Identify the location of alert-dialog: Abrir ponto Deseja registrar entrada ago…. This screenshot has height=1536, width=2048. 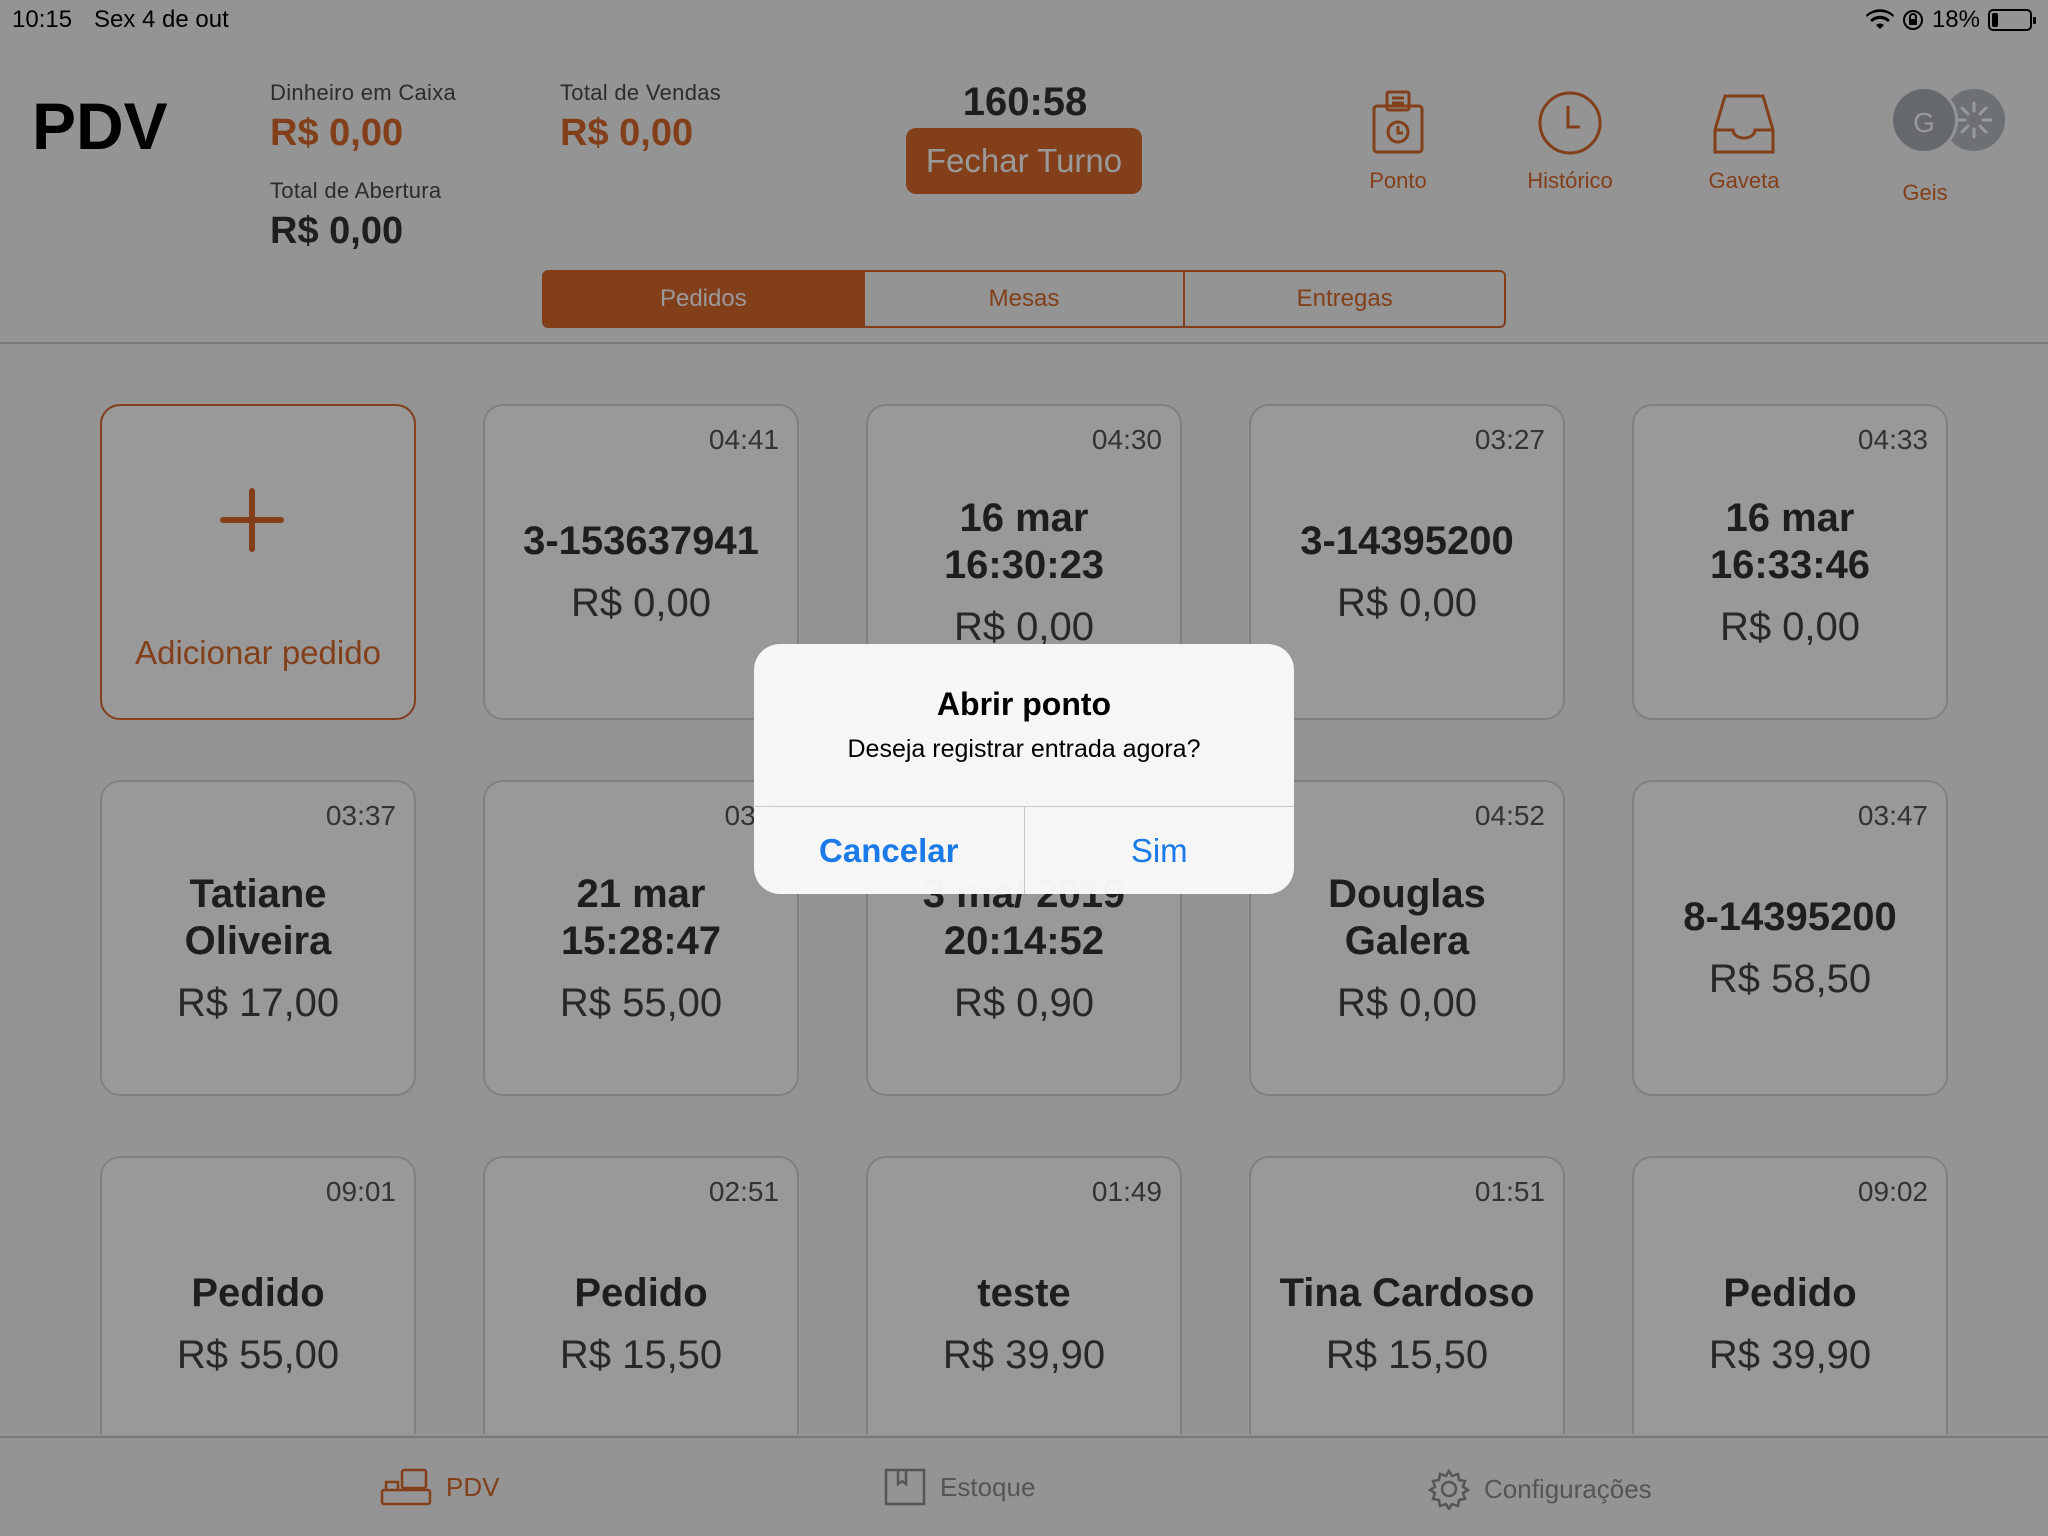
(1024, 769).